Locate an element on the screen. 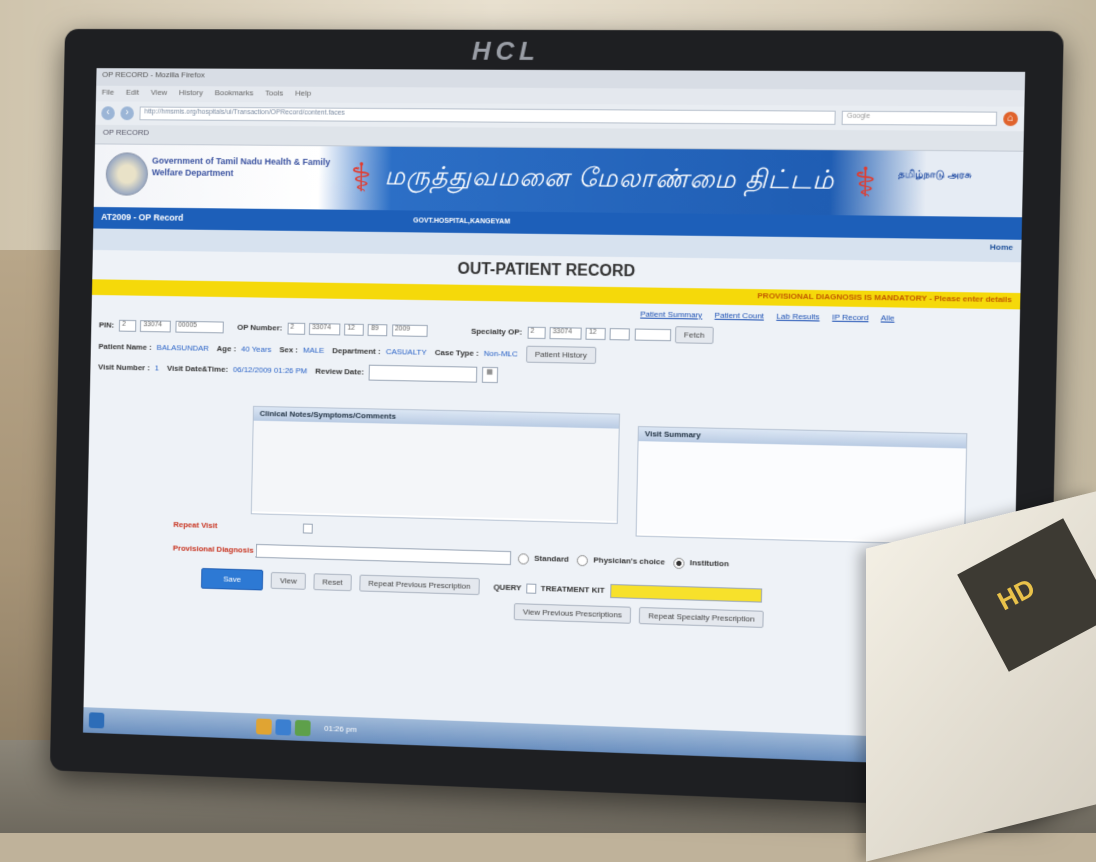 The image size is (1096, 862). treatment-kit-label: TREATMENT KIT is located at coordinates (572, 589).